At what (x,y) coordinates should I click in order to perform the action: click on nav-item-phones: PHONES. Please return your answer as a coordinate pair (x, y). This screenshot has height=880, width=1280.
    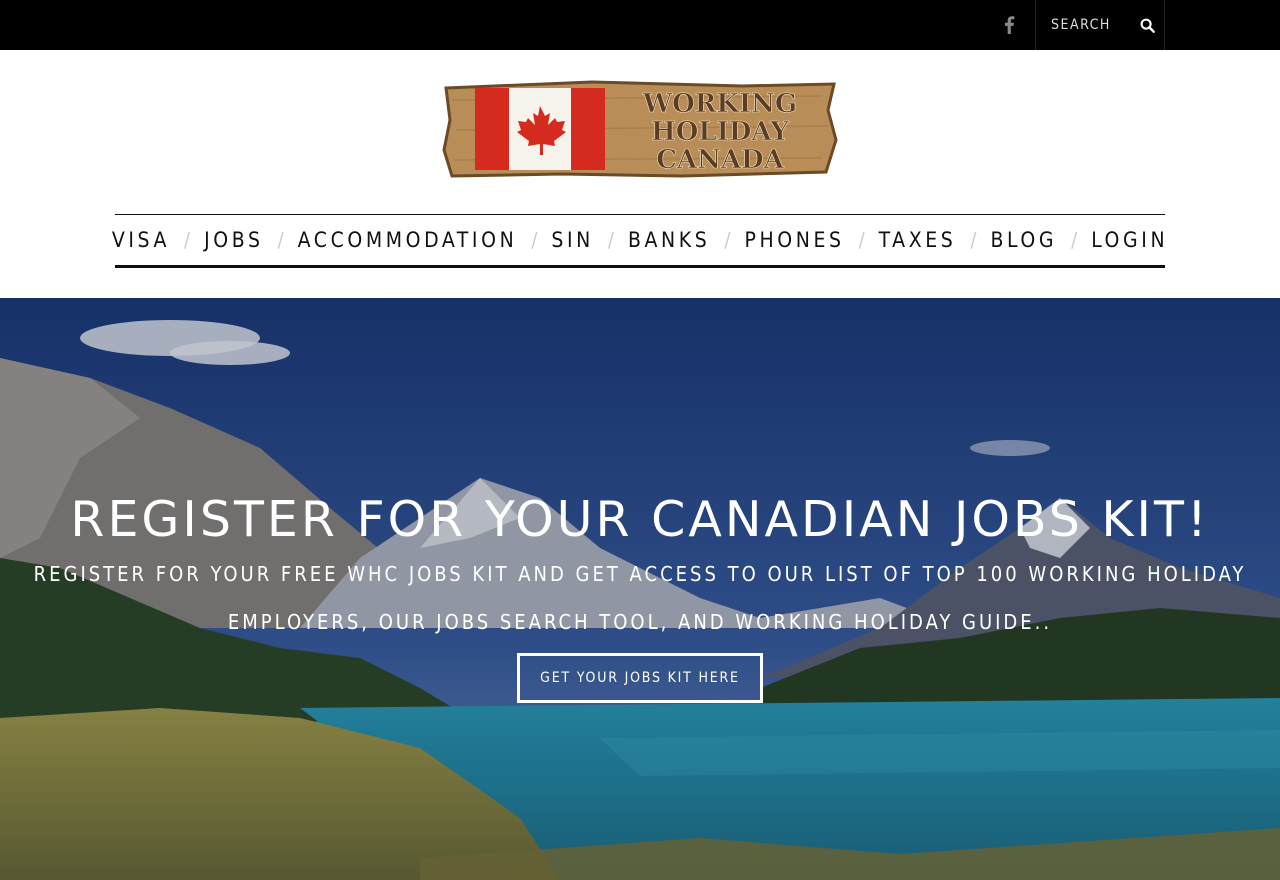
    Looking at the image, I should click on (794, 240).